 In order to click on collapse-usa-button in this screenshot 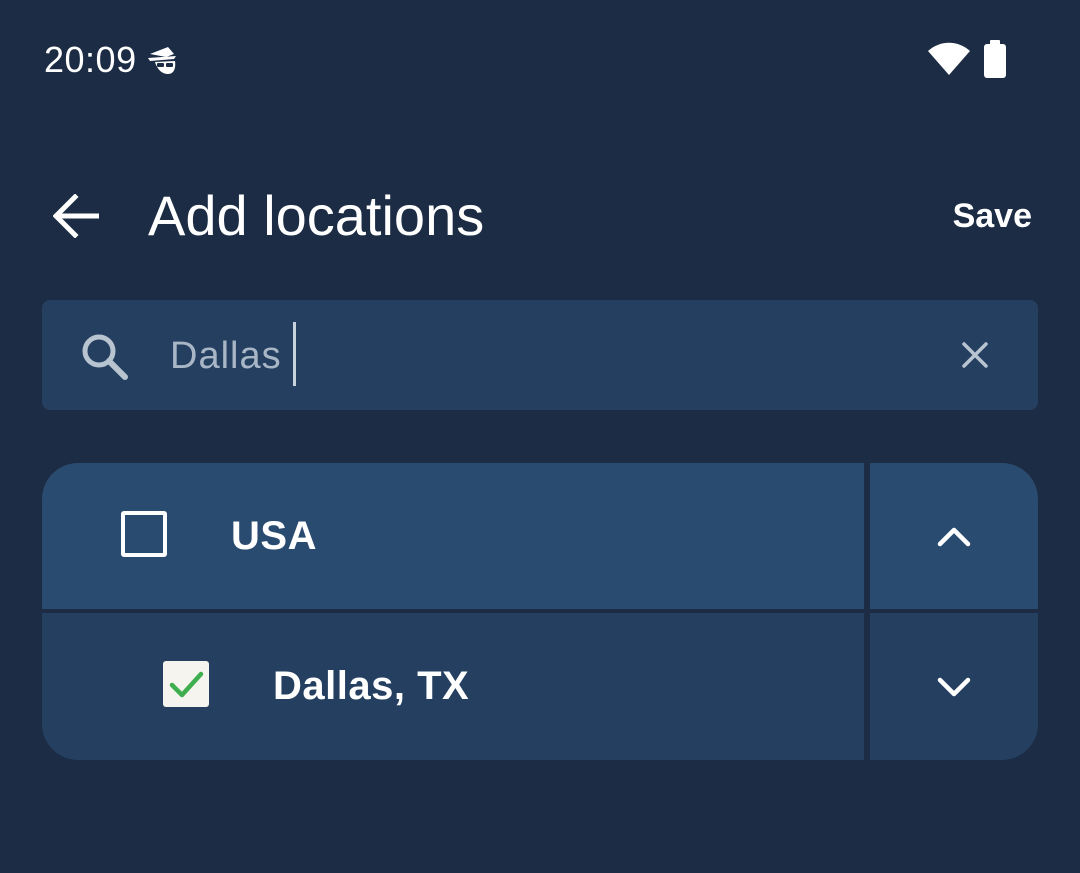, I will do `click(954, 536)`.